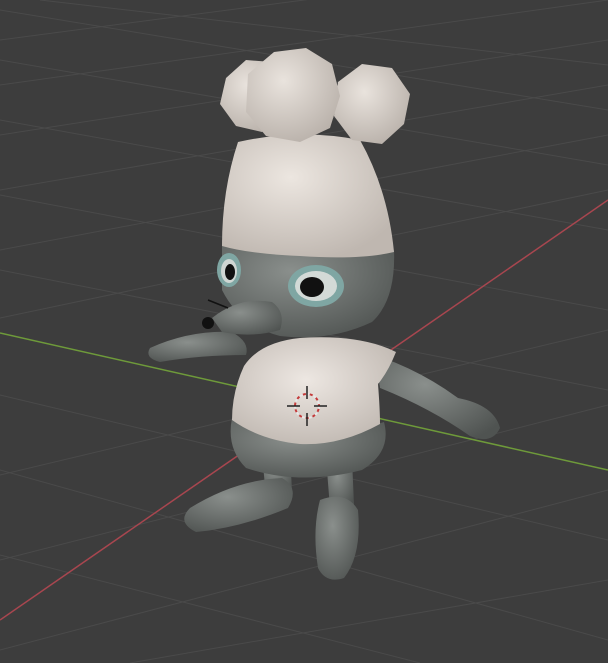  I want to click on right-arm, so click(437, 397).